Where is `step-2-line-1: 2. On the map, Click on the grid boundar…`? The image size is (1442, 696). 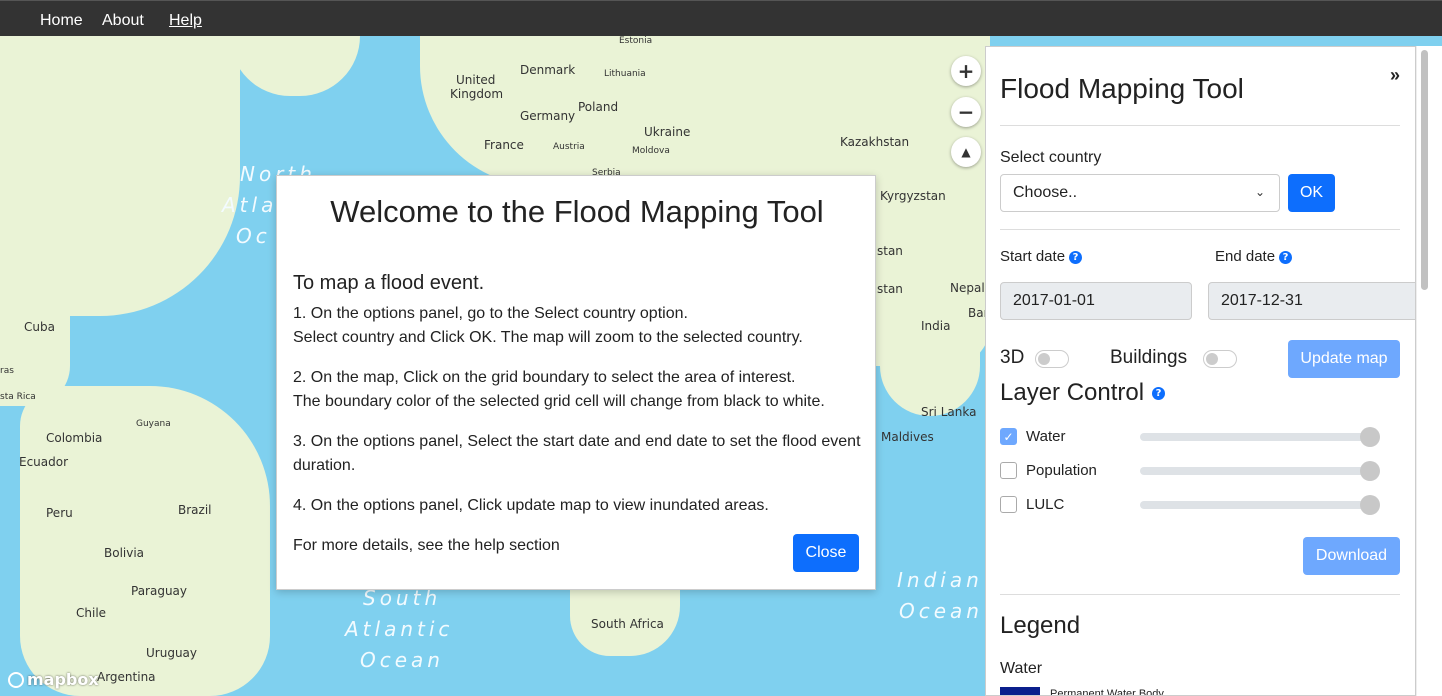 step-2-line-1: 2. On the map, Click on the grid boundar… is located at coordinates (544, 377).